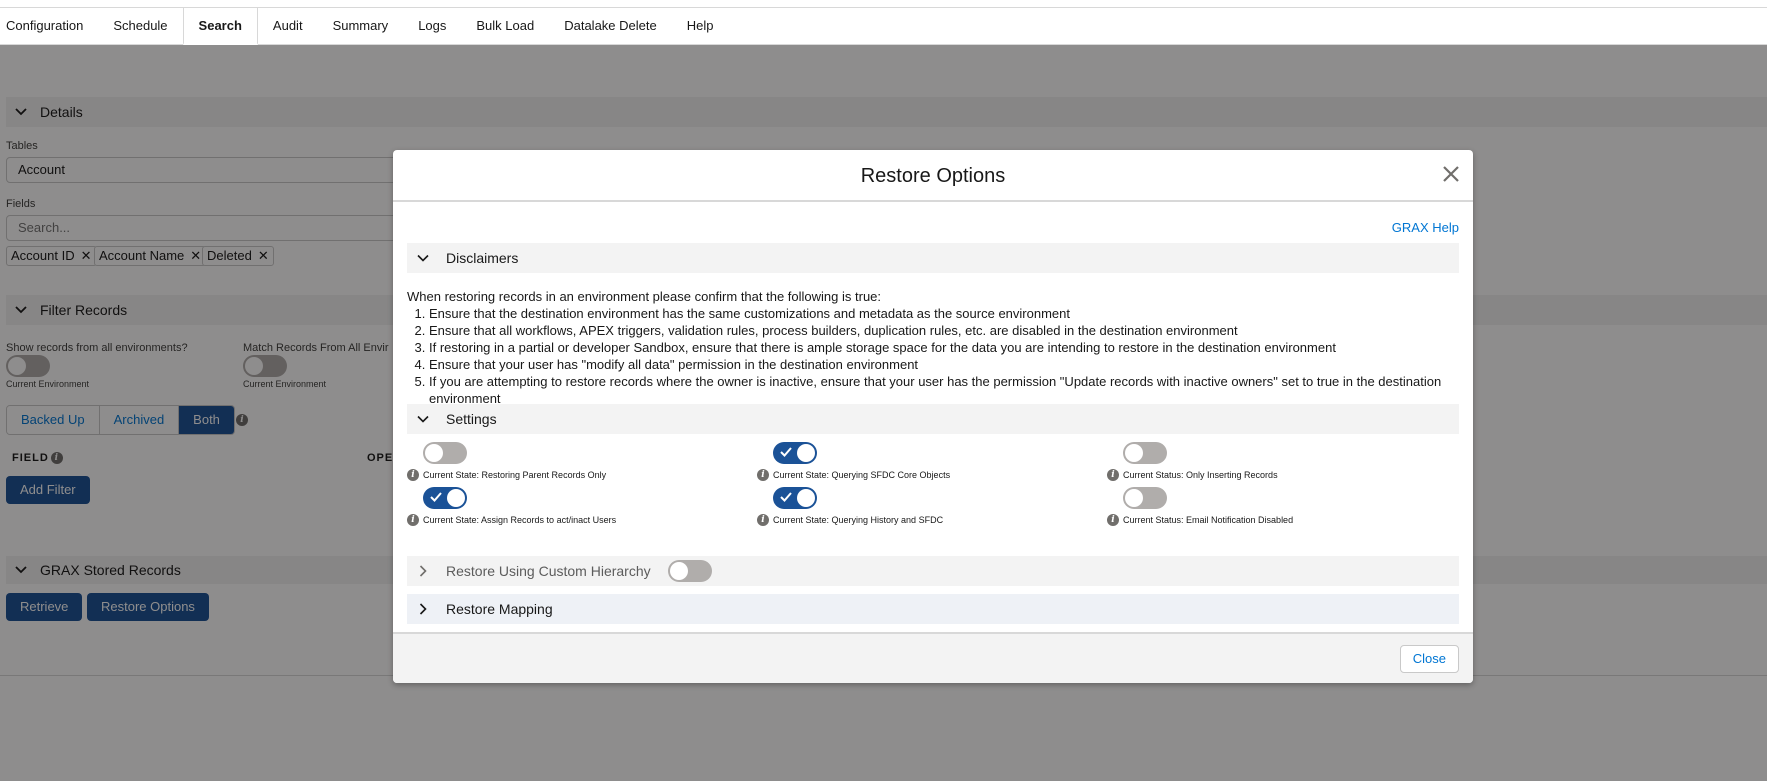 The height and width of the screenshot is (781, 1767). Describe the element at coordinates (933, 657) in the screenshot. I see `modal-footer: Close` at that location.